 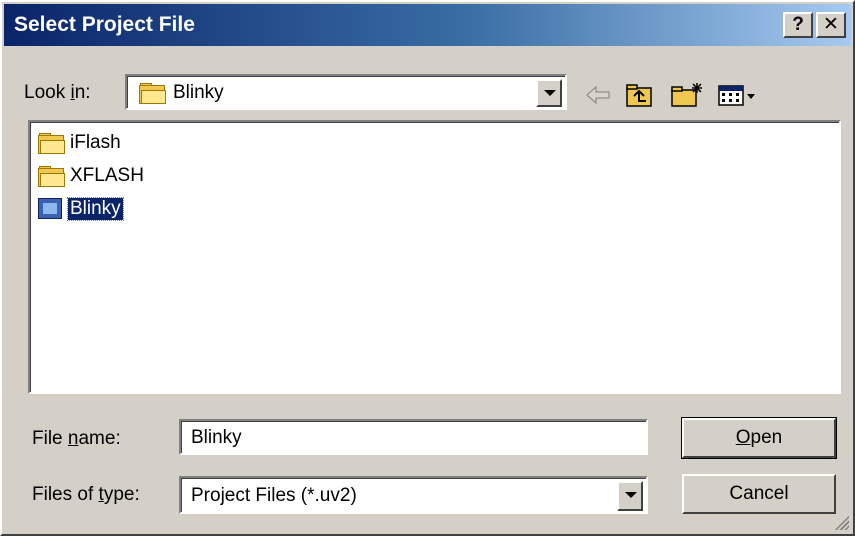 What do you see at coordinates (413, 437) in the screenshot?
I see `file-name-input: Blinky` at bounding box center [413, 437].